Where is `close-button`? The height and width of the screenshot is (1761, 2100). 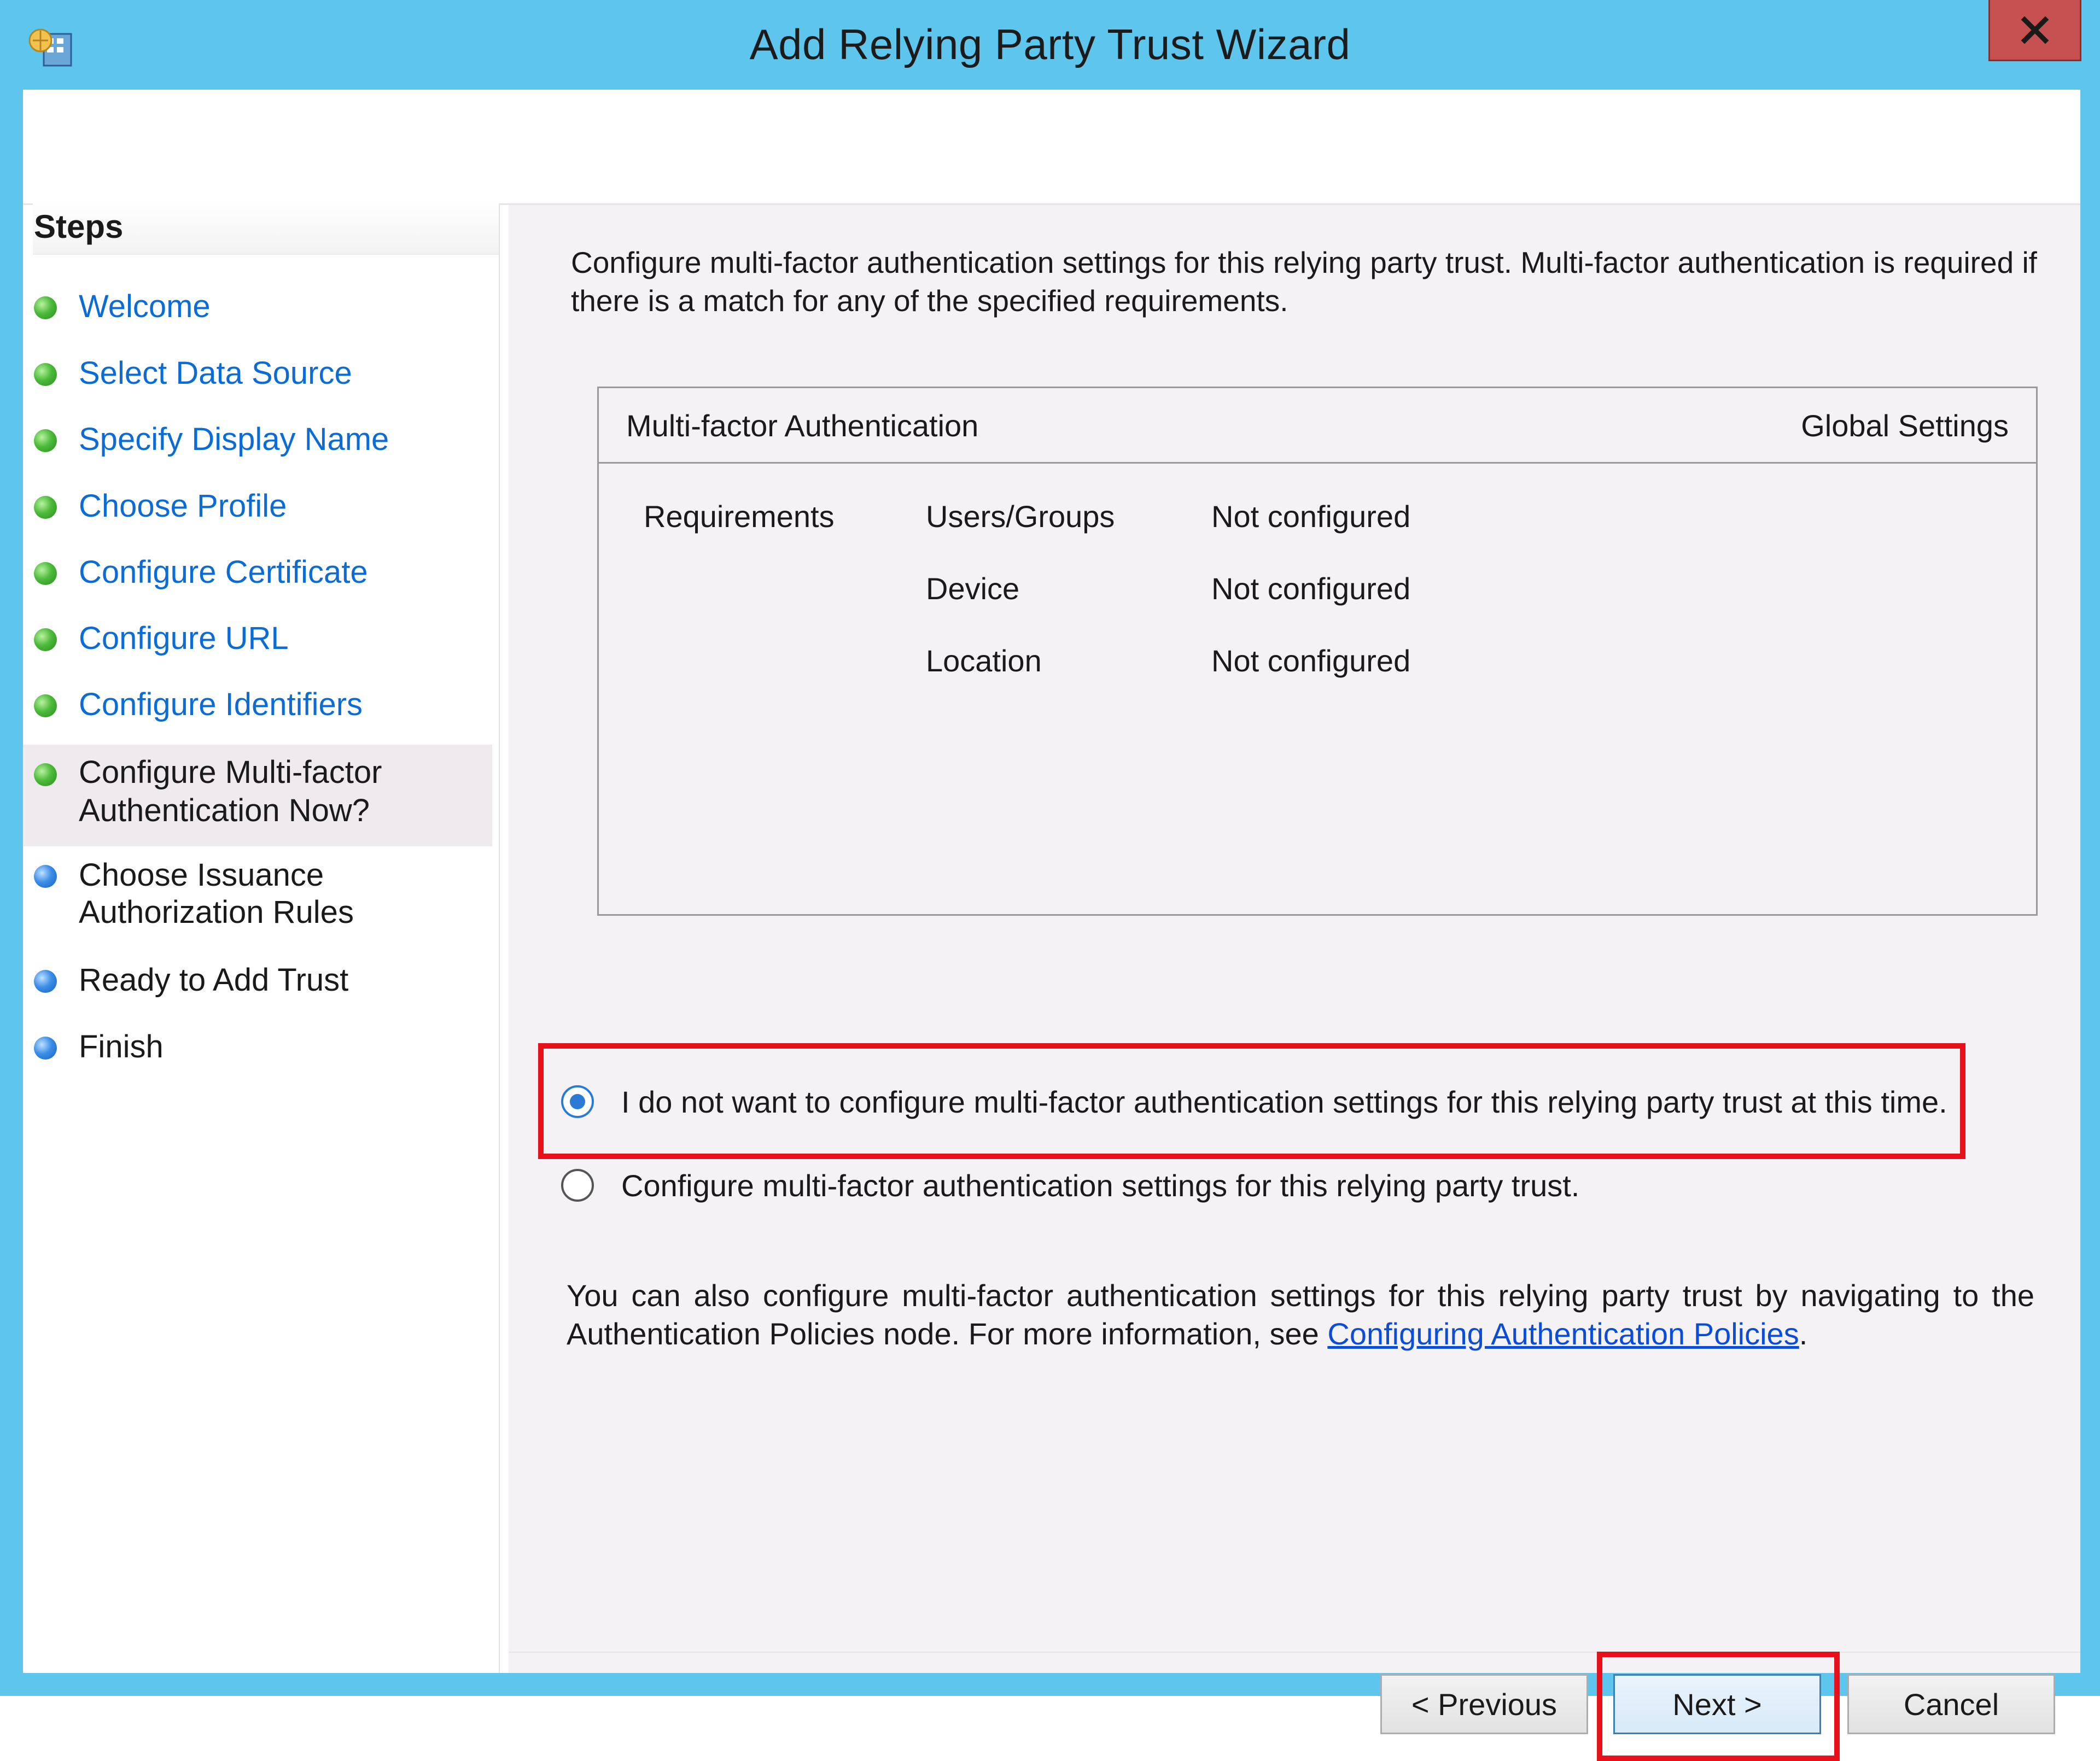 close-button is located at coordinates (2034, 31).